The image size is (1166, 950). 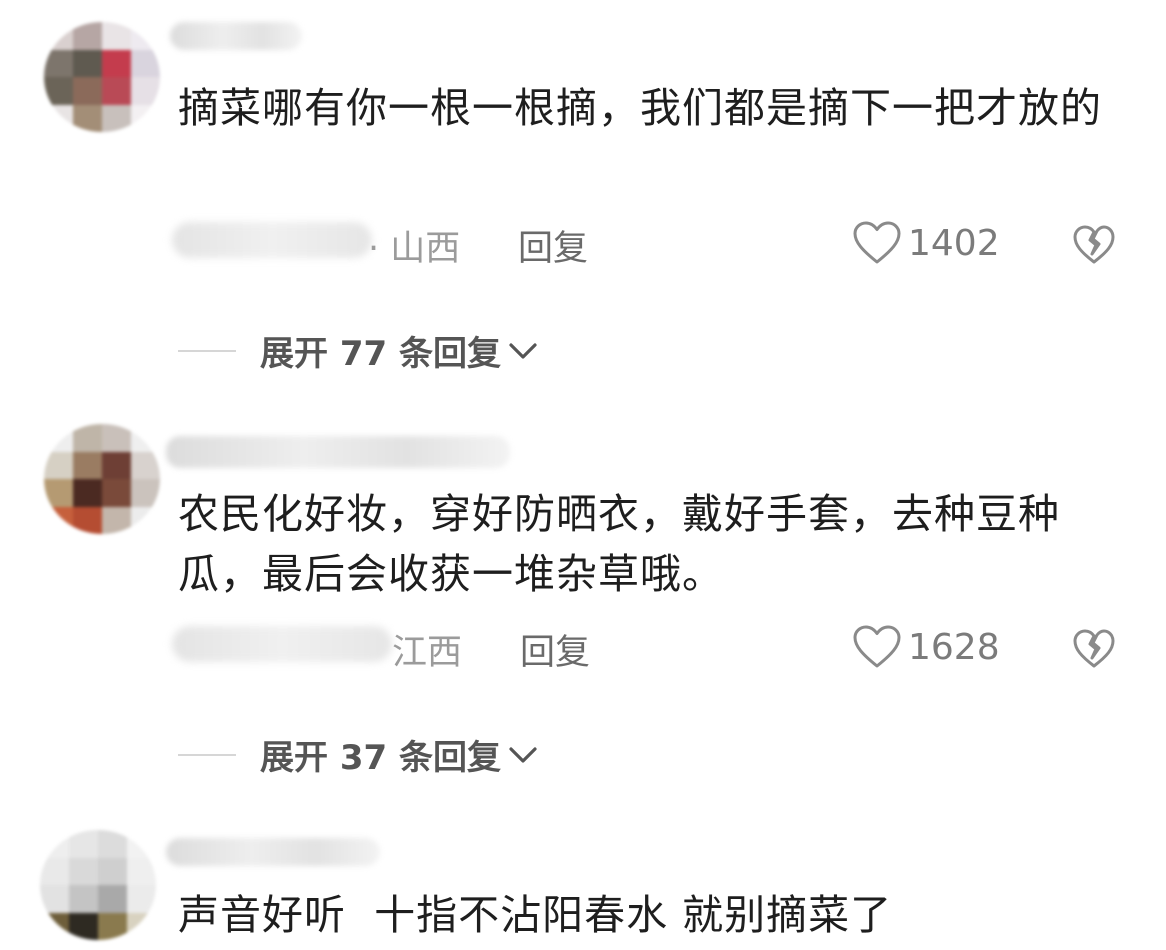 What do you see at coordinates (619, 544) in the screenshot?
I see `comment-text: 农民化好妆，穿好防晒衣，戴好手套，去种豆种瓜，最后会收获一堆杂草哦。` at bounding box center [619, 544].